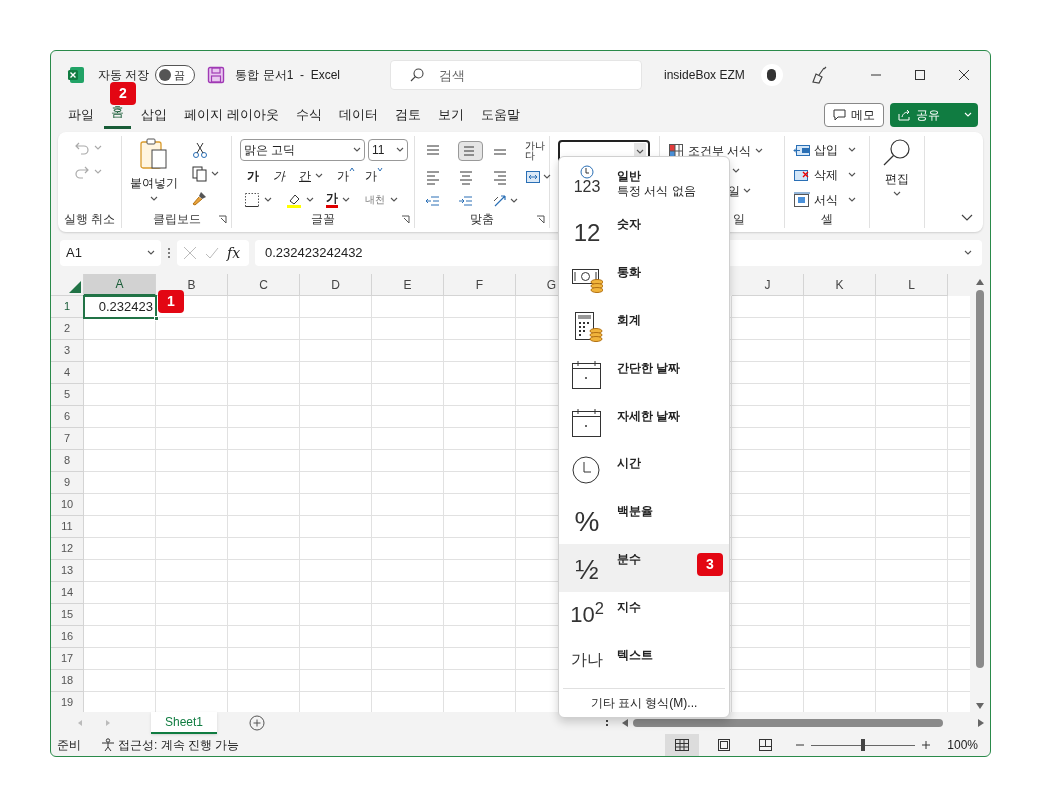  I want to click on menu-item-label: 시간, so click(629, 464).